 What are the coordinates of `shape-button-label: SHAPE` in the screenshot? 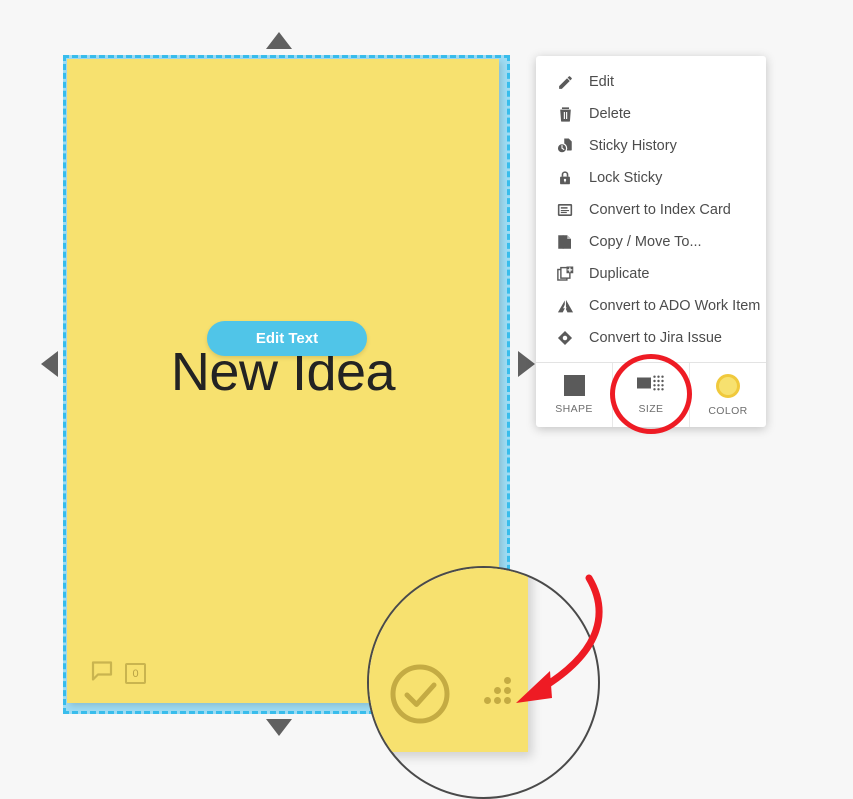 It's located at (574, 409).